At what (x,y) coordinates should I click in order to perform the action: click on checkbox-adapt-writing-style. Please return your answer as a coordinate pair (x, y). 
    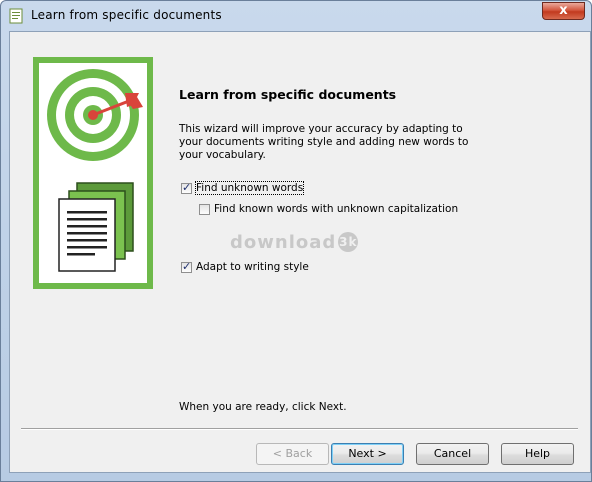
    Looking at the image, I should click on (186, 266).